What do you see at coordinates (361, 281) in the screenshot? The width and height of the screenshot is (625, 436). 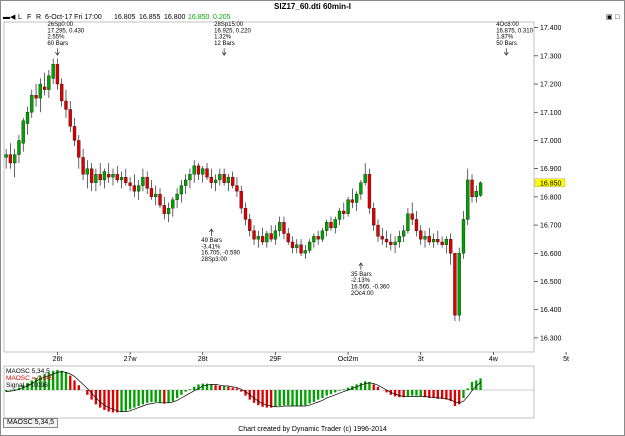 I see `annotation-text: -2.13%` at bounding box center [361, 281].